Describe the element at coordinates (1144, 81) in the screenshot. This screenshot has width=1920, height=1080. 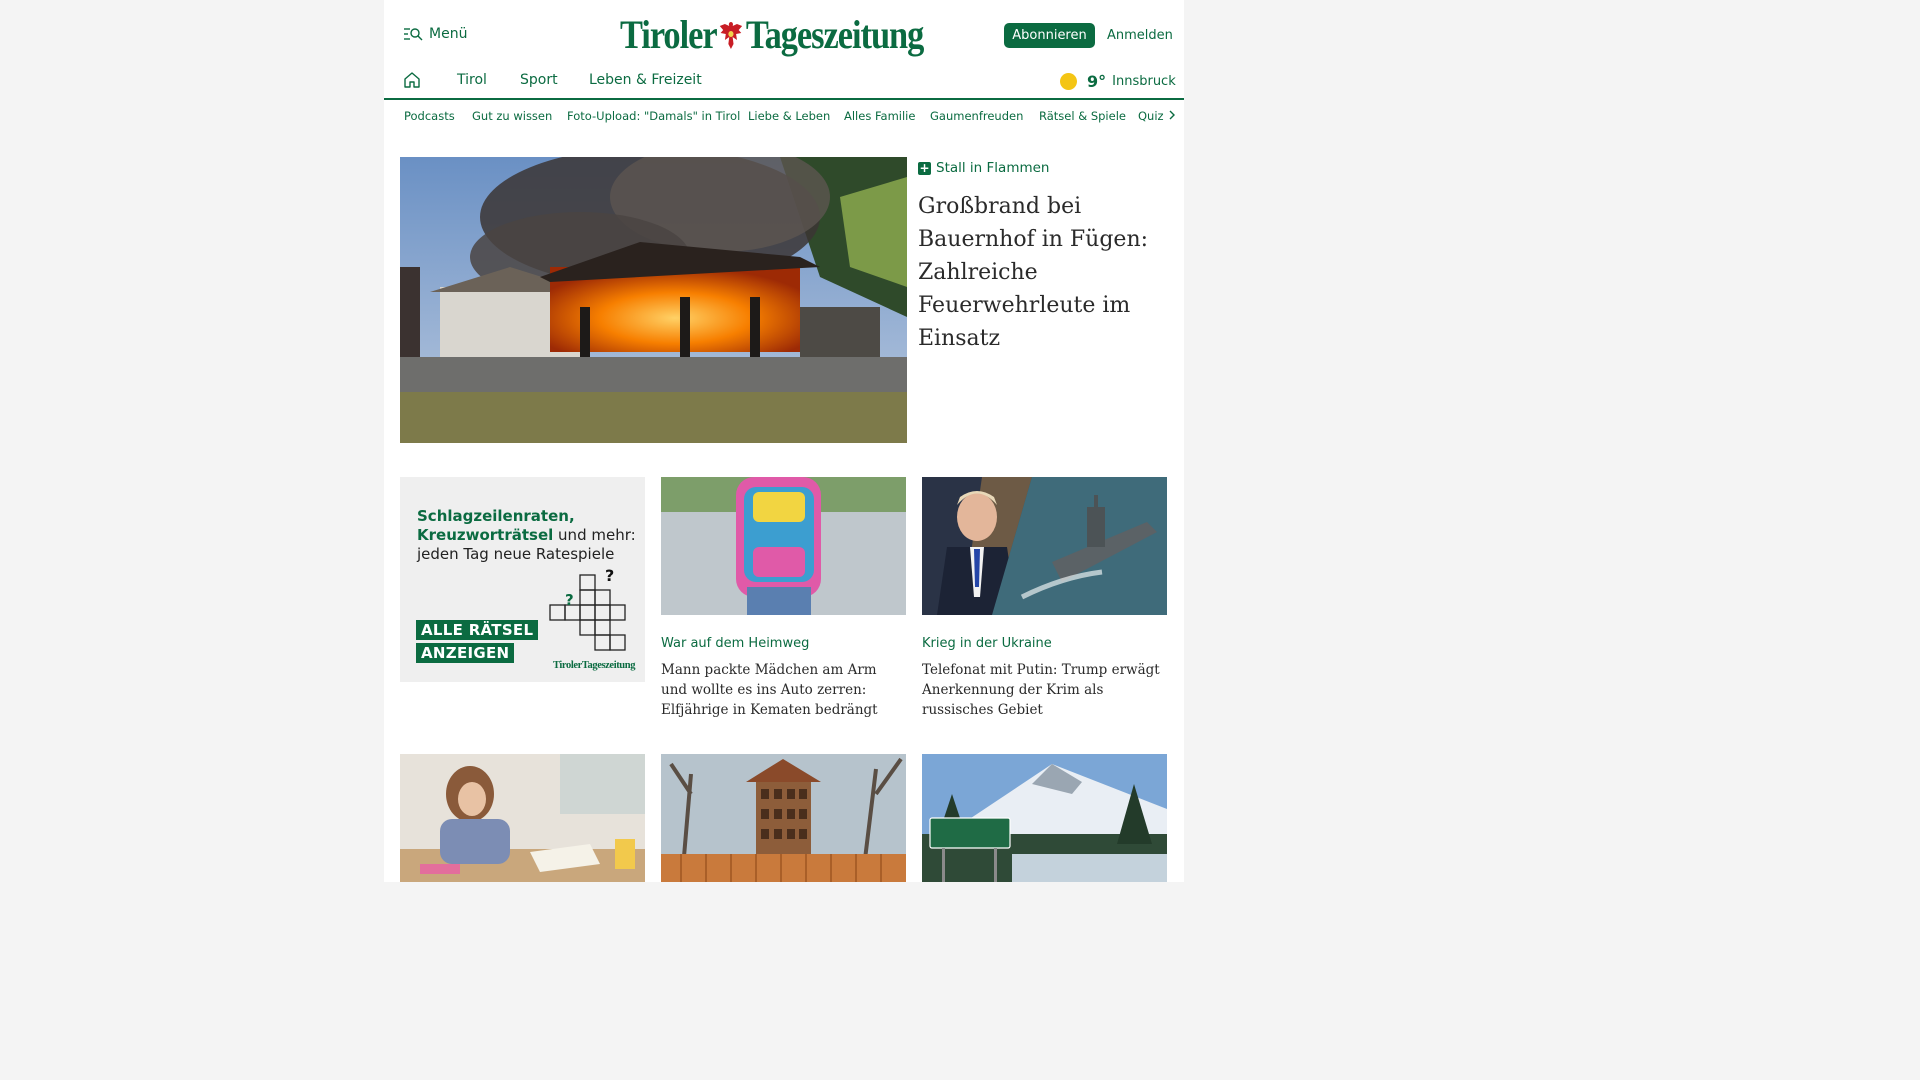
I see `weather-city: Innsbruck` at that location.